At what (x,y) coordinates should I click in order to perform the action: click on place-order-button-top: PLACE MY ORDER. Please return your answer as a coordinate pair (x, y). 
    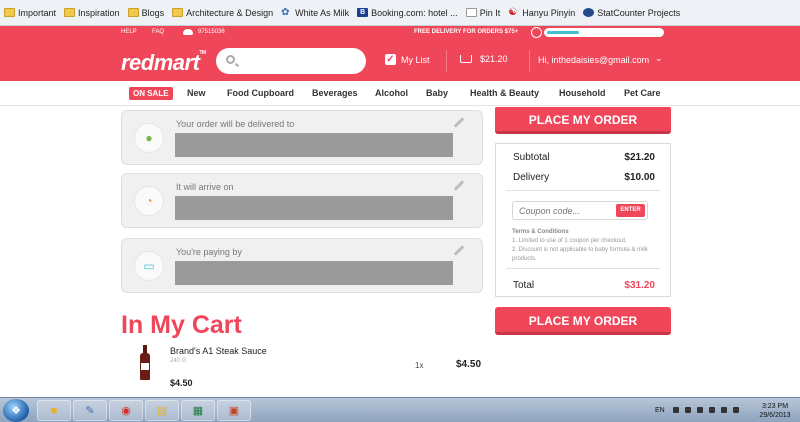
    Looking at the image, I should click on (583, 120).